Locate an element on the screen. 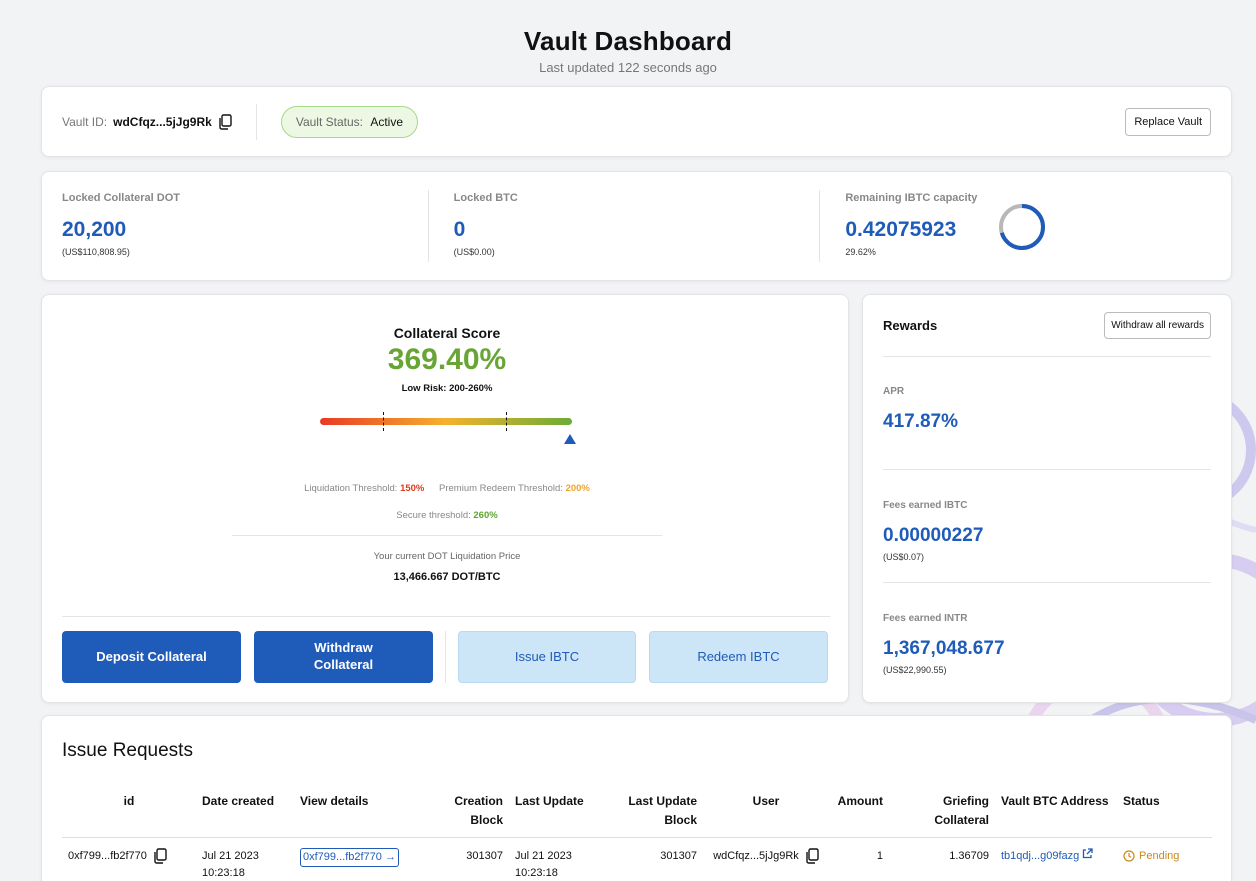  cell-user: wdCfqz...5jJg9Rk is located at coordinates (766, 859).